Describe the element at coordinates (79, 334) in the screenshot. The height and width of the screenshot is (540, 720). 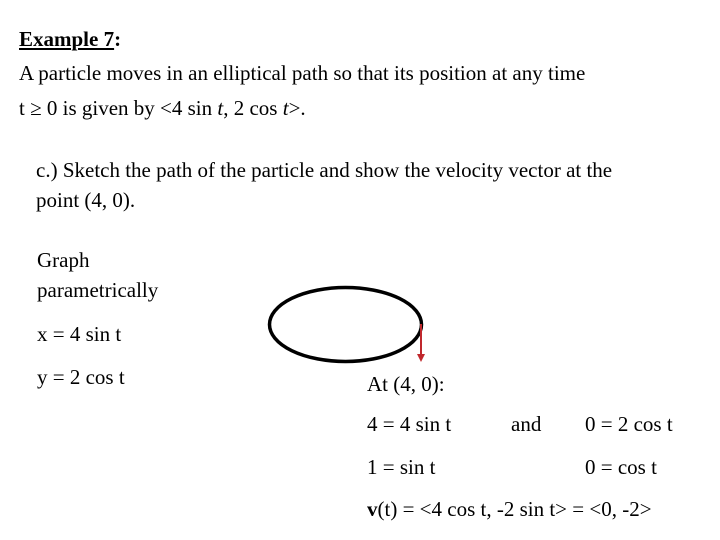
I see `x-equation: x = 4 sin t` at that location.